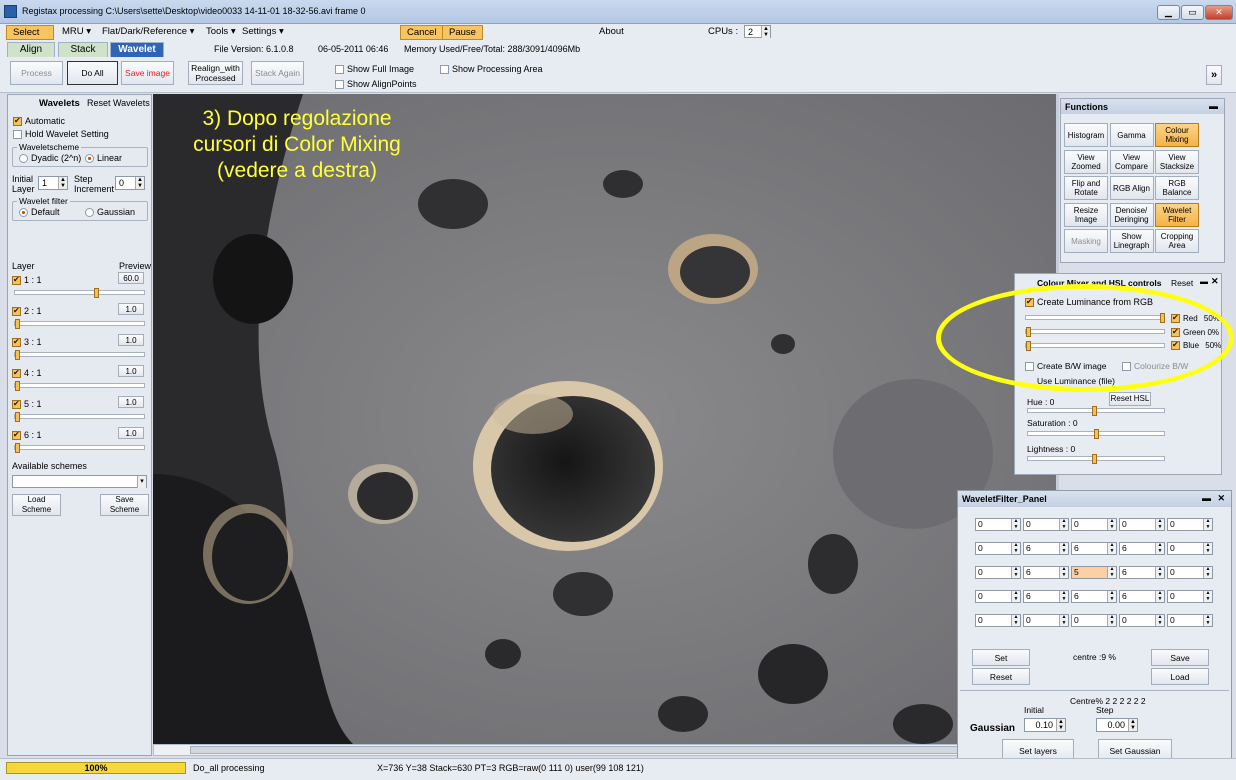 The width and height of the screenshot is (1236, 780). What do you see at coordinates (1094, 572) in the screenshot?
I see `filter-cell: 5 ▲ ▼` at bounding box center [1094, 572].